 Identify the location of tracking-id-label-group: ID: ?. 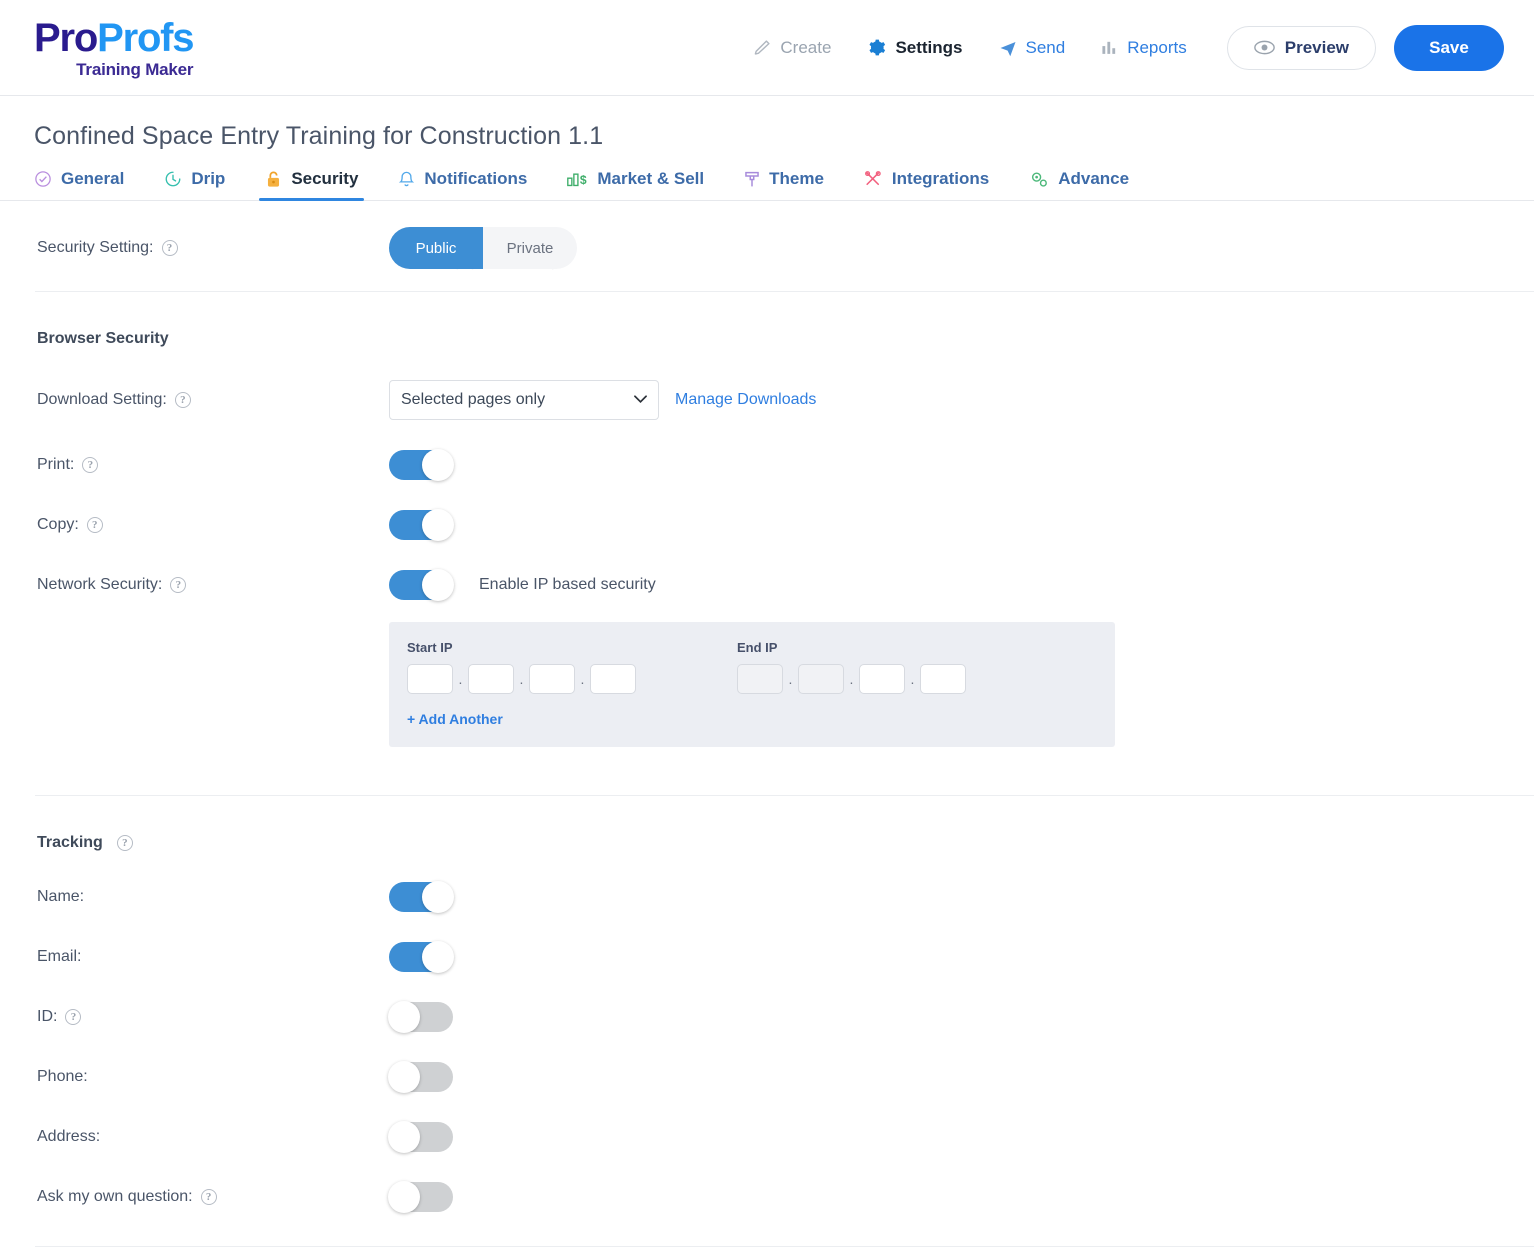
(213, 1017).